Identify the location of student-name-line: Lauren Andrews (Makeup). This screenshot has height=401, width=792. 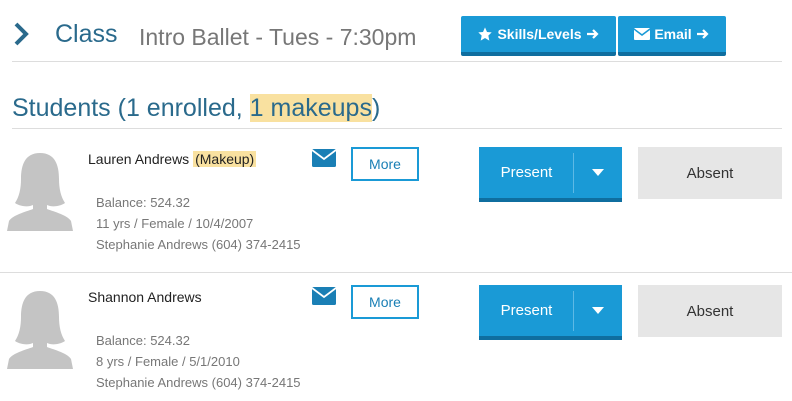
(172, 159).